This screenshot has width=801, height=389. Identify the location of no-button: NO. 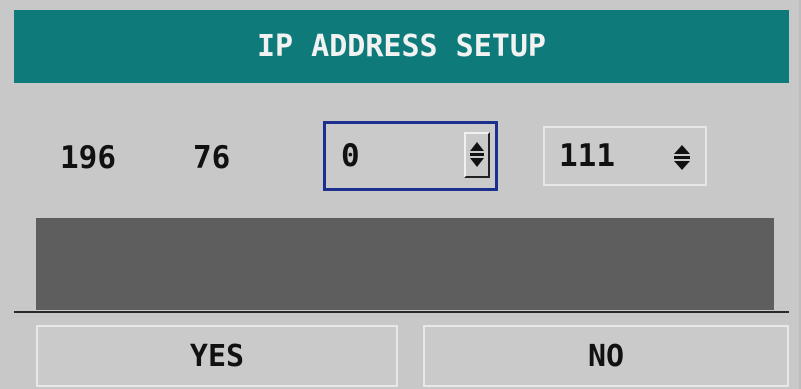
(606, 356).